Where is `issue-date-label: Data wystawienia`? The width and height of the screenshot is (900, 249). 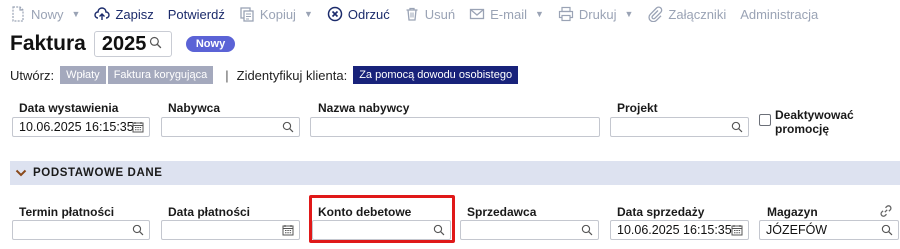
issue-date-label: Data wystawienia is located at coordinates (69, 108).